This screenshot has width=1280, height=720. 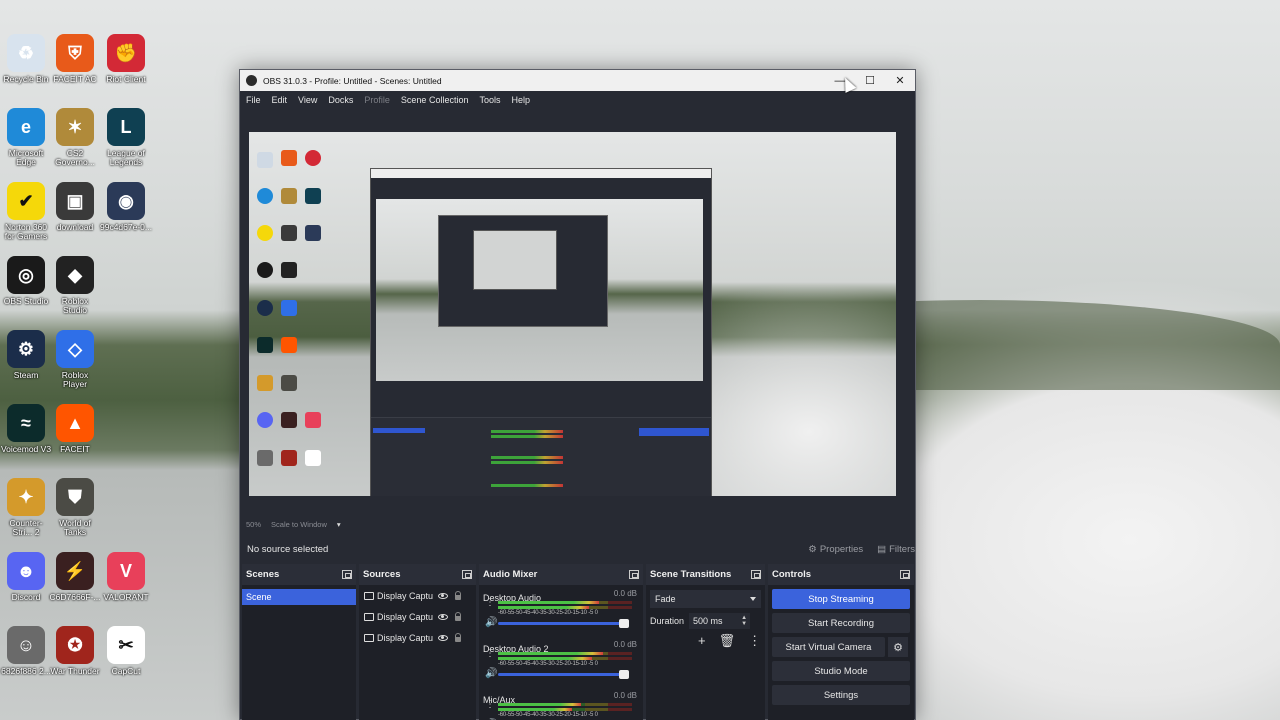 I want to click on desktop-icon-recycle-bin: ♻ Recycle Bin, so click(x=26, y=69).